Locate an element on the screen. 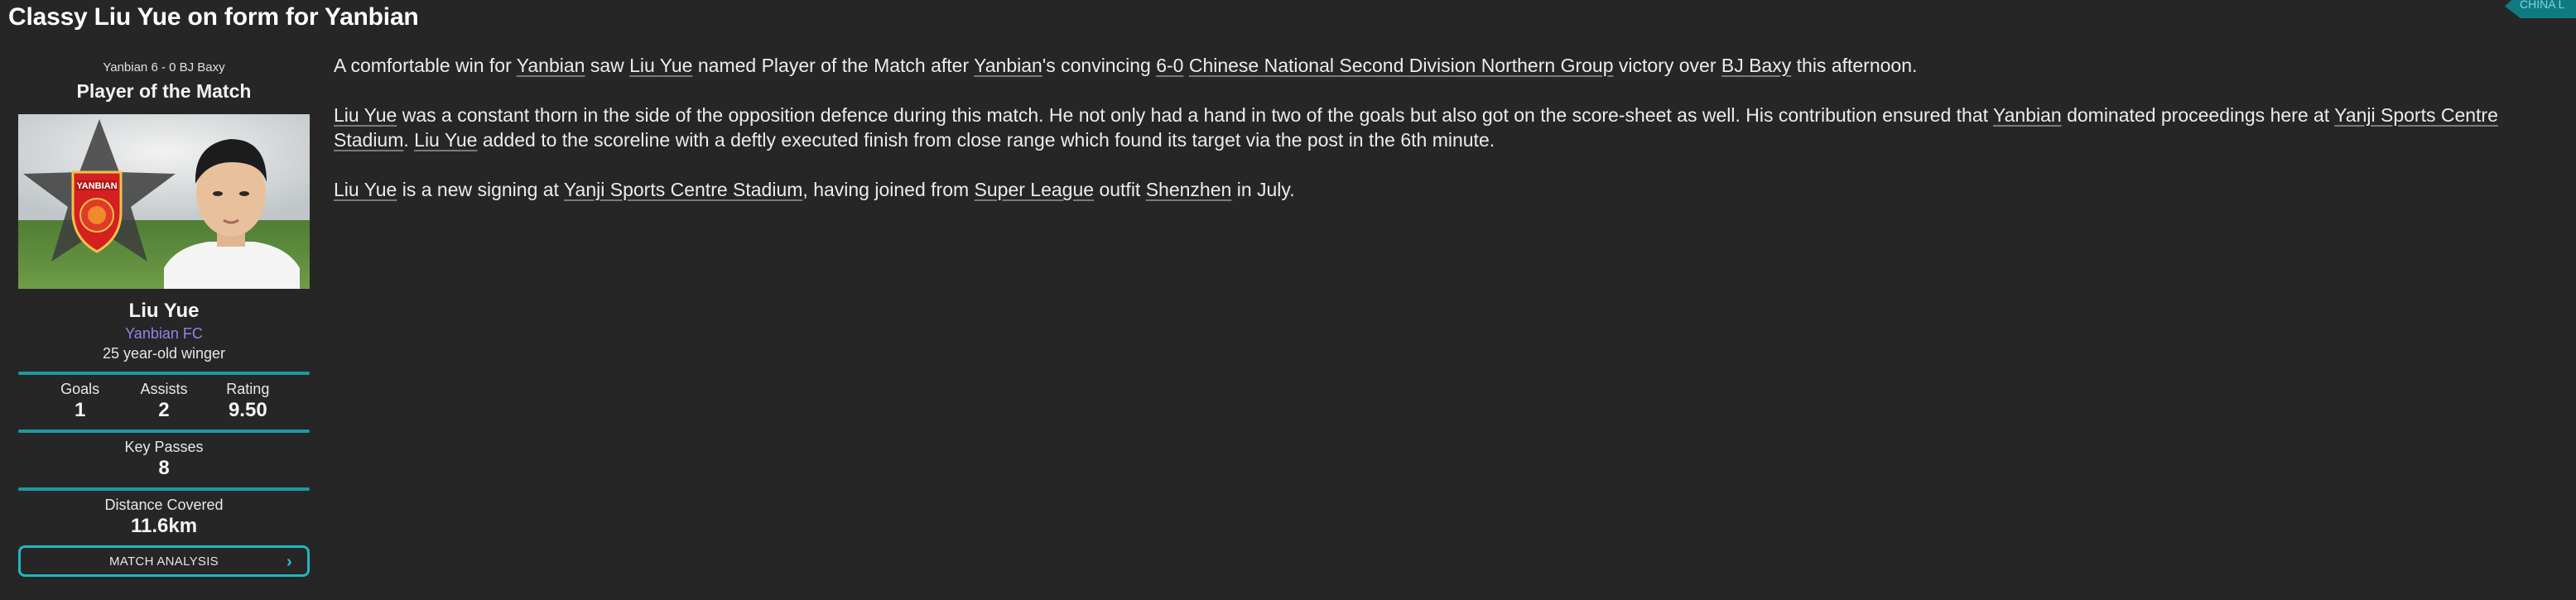 The height and width of the screenshot is (600, 2576). club-link: BJ Baxy is located at coordinates (1756, 65).